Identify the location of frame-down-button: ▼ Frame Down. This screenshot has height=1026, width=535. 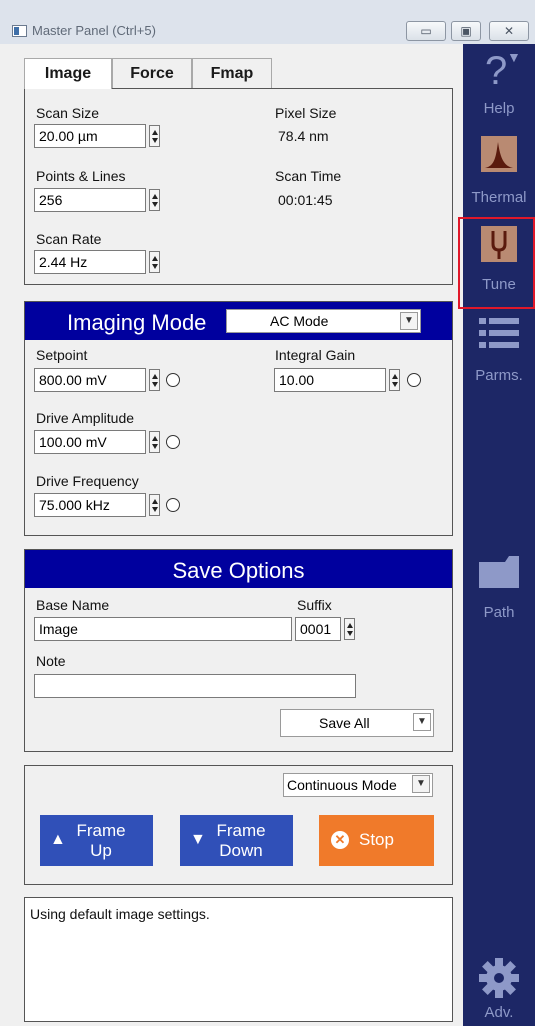
(236, 840).